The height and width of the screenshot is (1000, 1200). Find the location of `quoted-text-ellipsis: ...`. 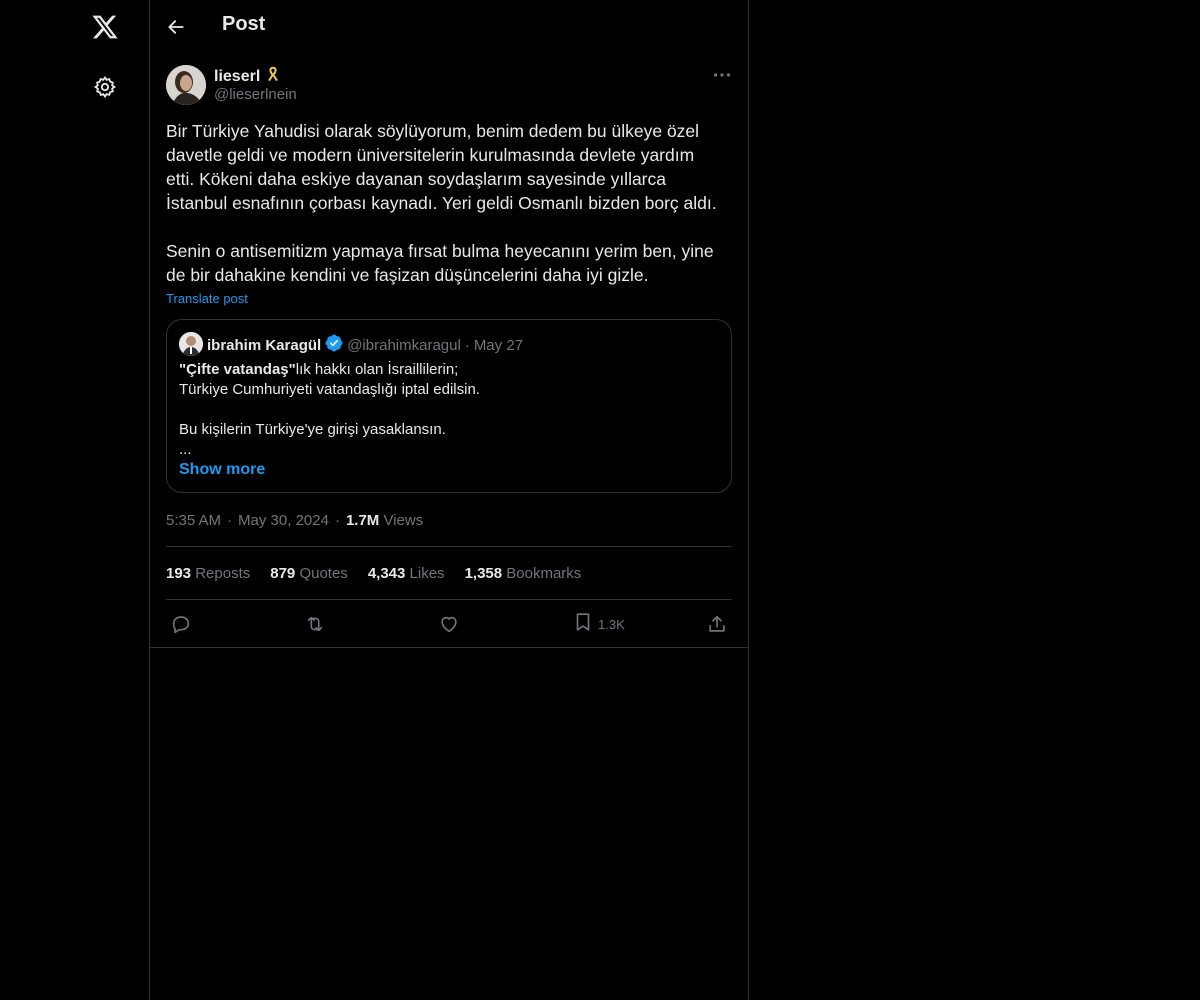

quoted-text-ellipsis: ... is located at coordinates (185, 449).